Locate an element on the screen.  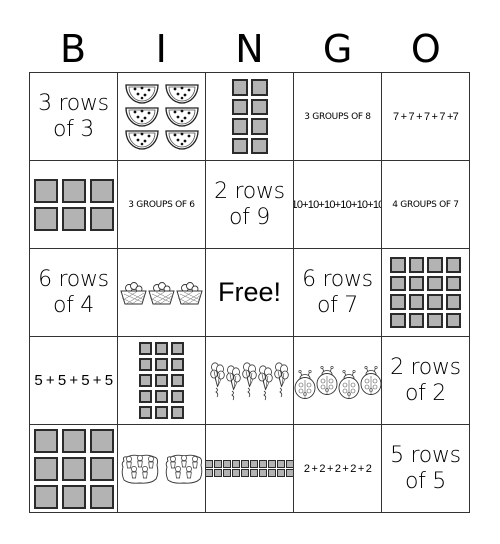
bingo-cell-r4-c4 is located at coordinates (338, 381).